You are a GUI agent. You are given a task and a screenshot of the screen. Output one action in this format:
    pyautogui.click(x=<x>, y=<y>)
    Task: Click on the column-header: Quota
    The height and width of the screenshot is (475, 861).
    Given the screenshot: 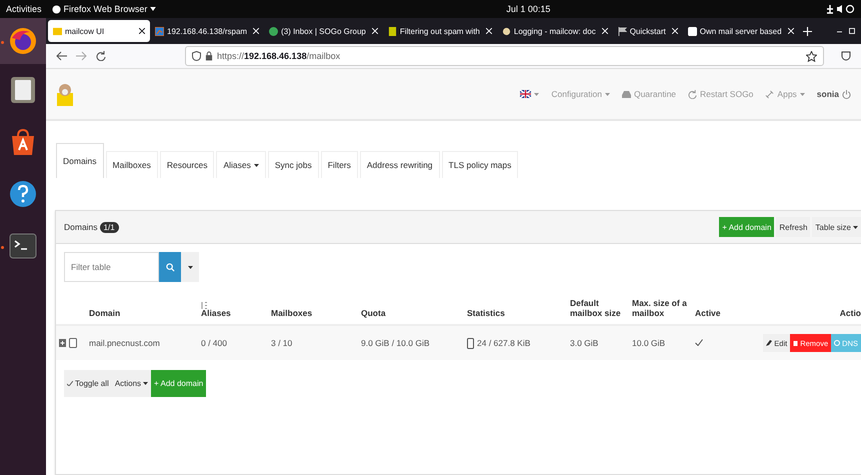 What is the action you would take?
    pyautogui.click(x=374, y=313)
    